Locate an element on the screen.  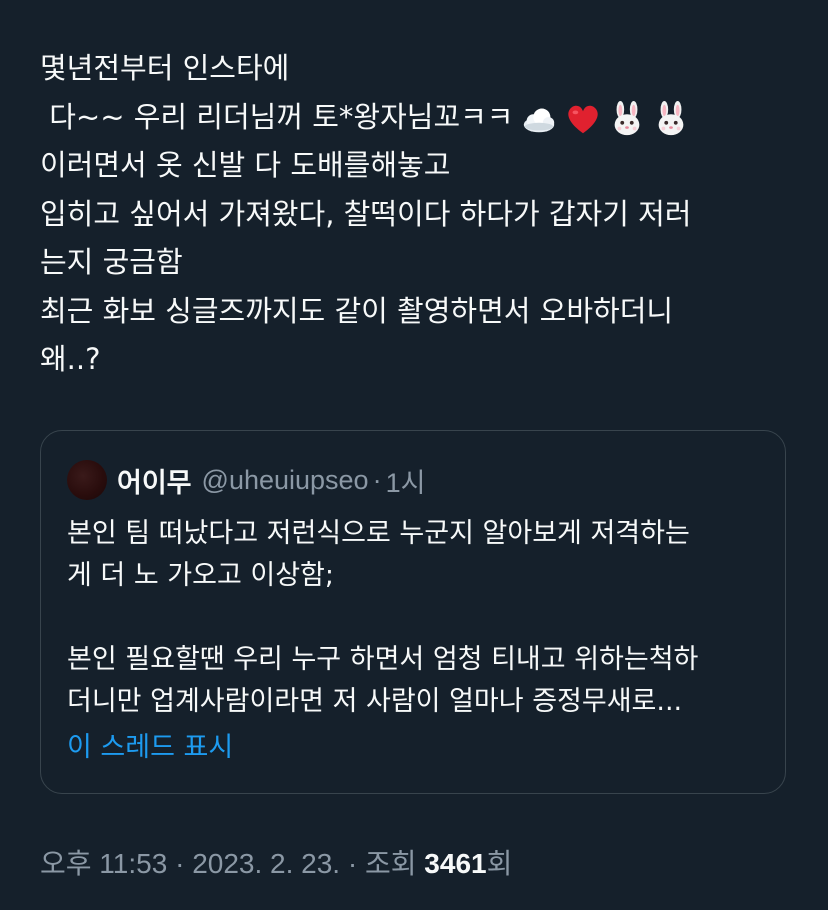
quoted-user-name: 어이무 is located at coordinates (154, 480).